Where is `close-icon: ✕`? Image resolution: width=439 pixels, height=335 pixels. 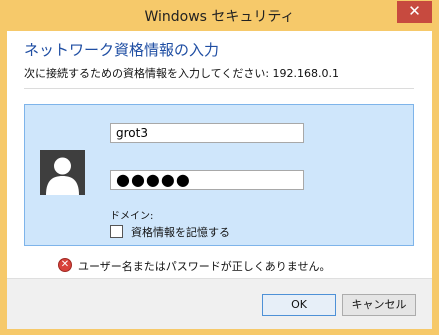
close-icon: ✕ is located at coordinates (414, 11).